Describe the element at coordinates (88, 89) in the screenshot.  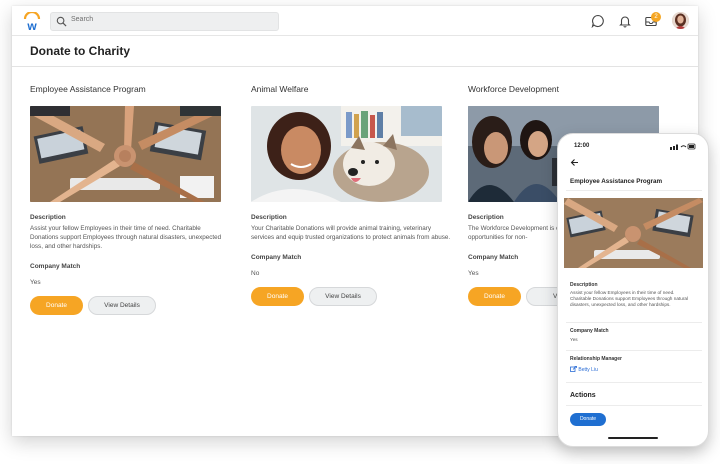
I see `card-title: Employee Assistance Program` at that location.